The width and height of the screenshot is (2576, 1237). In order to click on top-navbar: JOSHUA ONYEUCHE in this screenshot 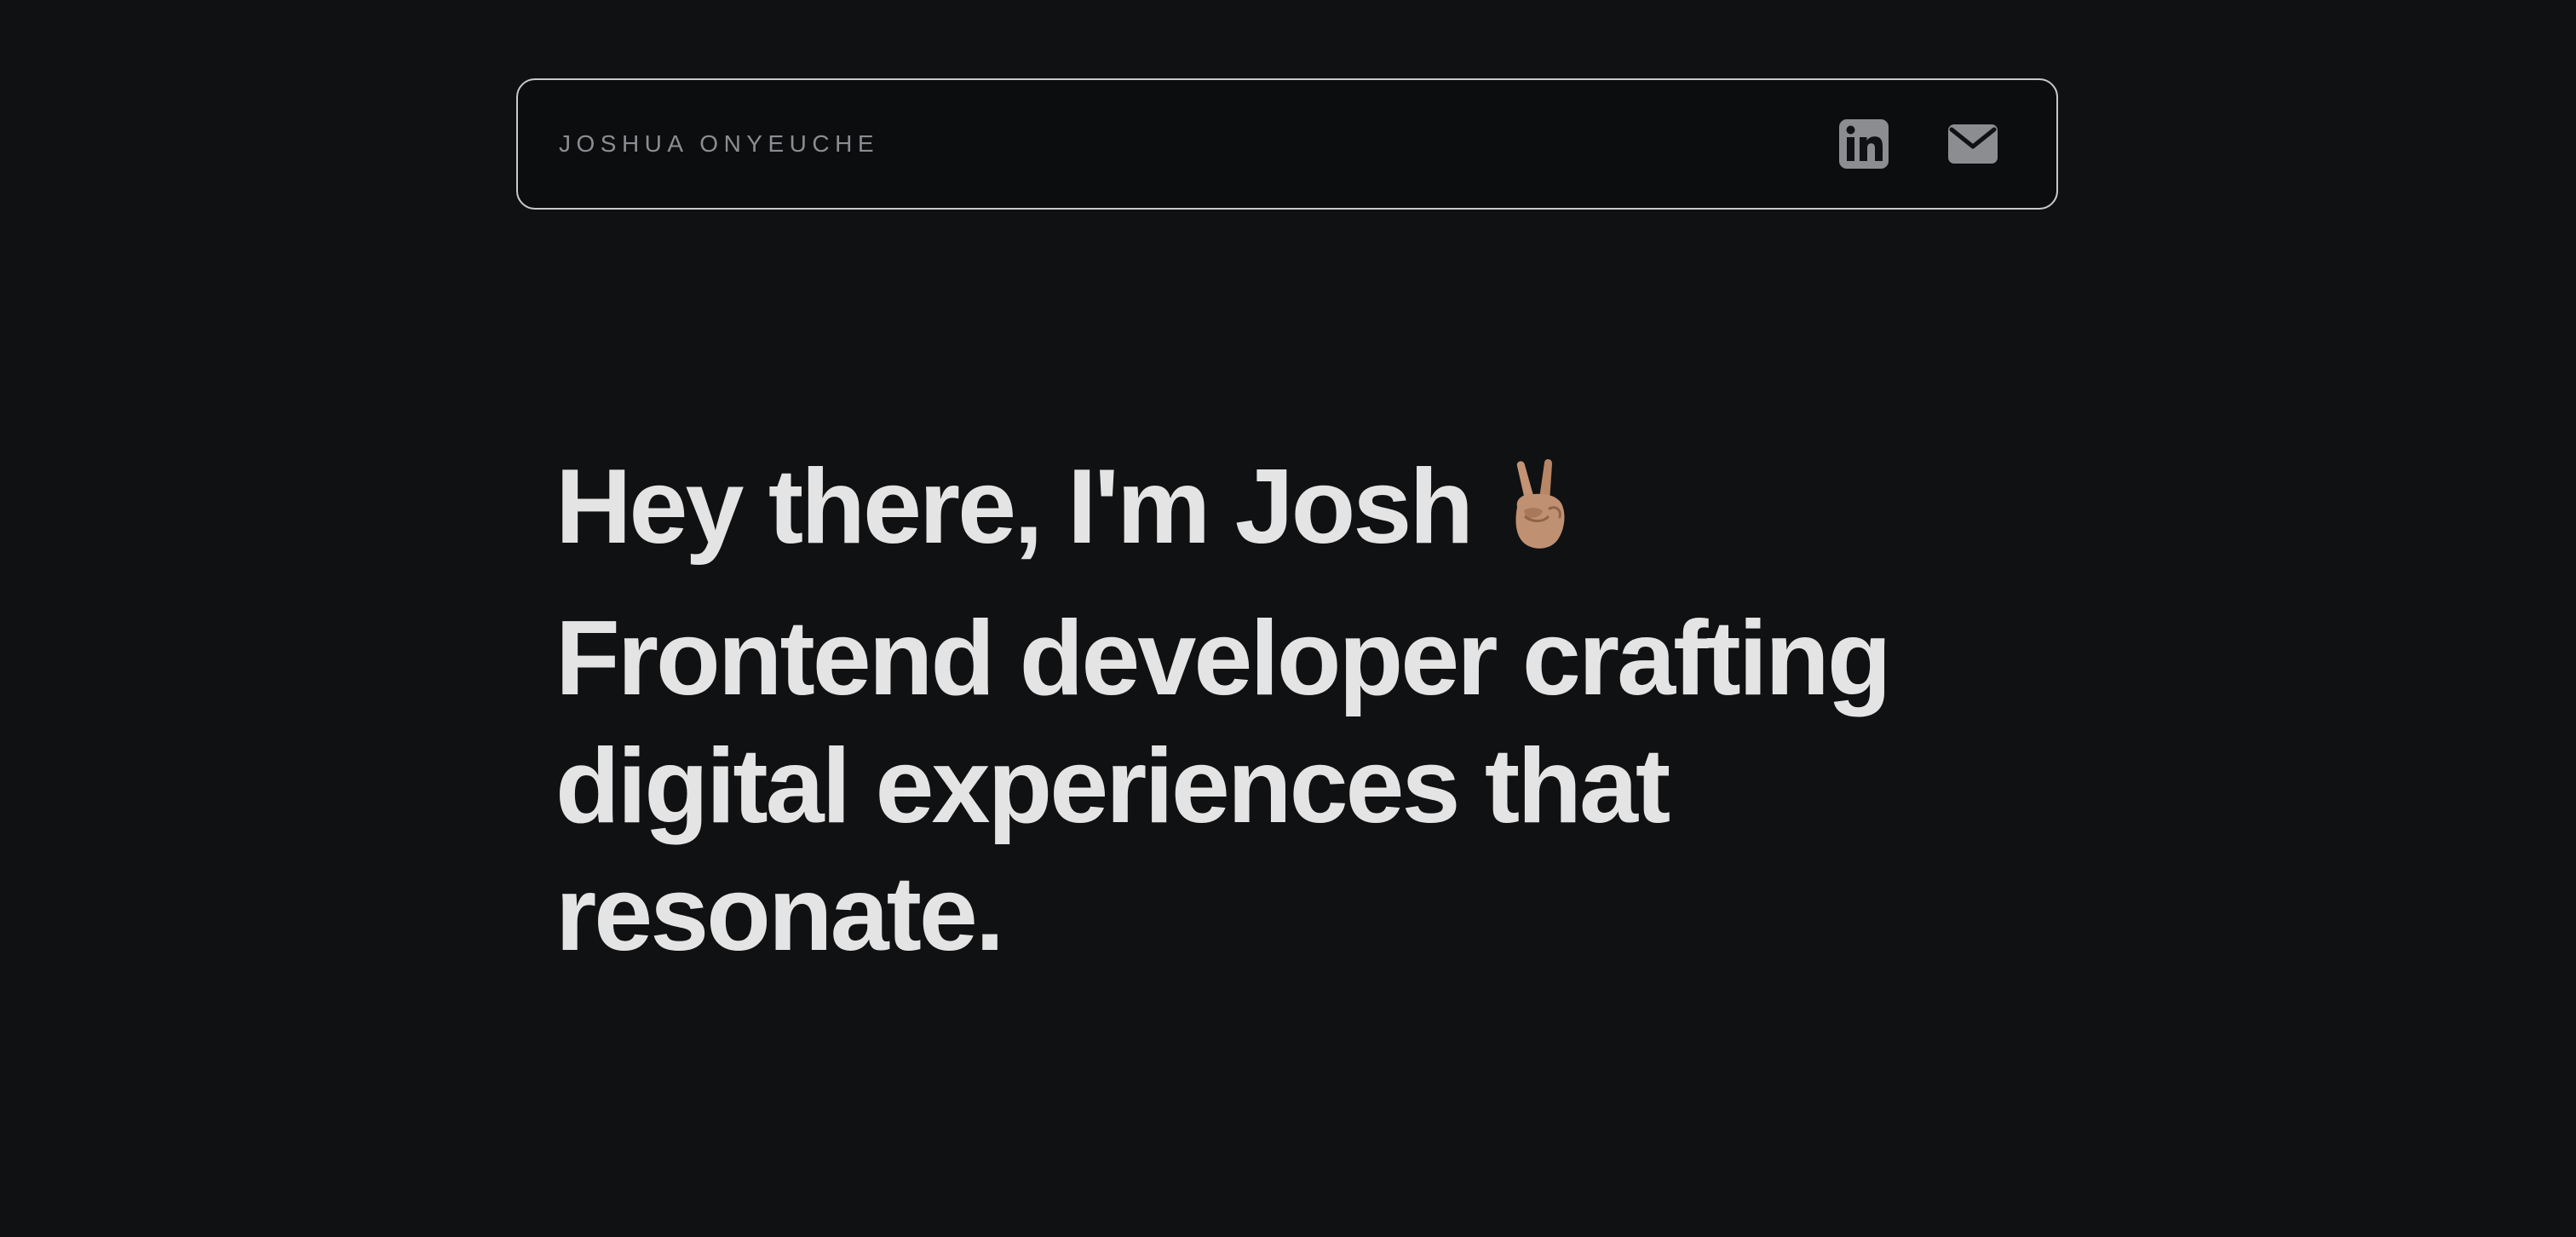, I will do `click(1287, 144)`.